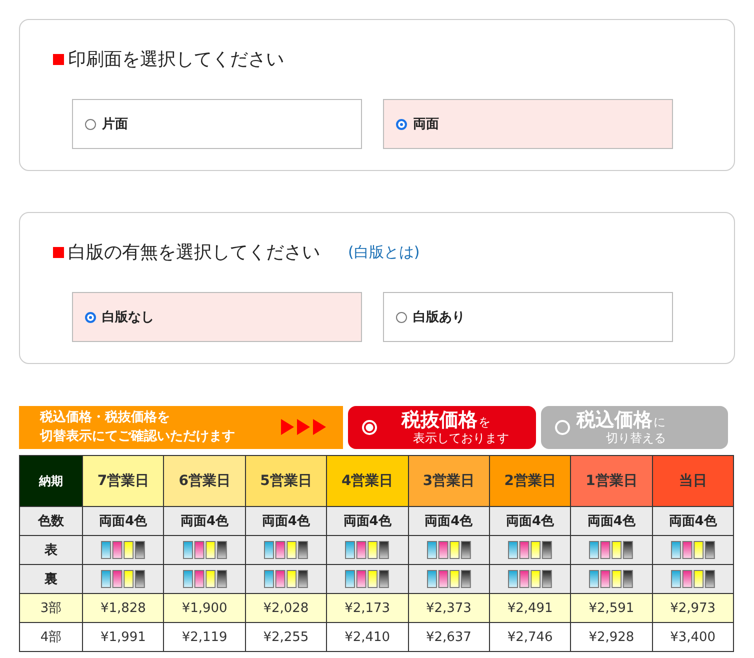 The image size is (754, 658). What do you see at coordinates (51, 521) in the screenshot?
I see `row-header: 色数` at bounding box center [51, 521].